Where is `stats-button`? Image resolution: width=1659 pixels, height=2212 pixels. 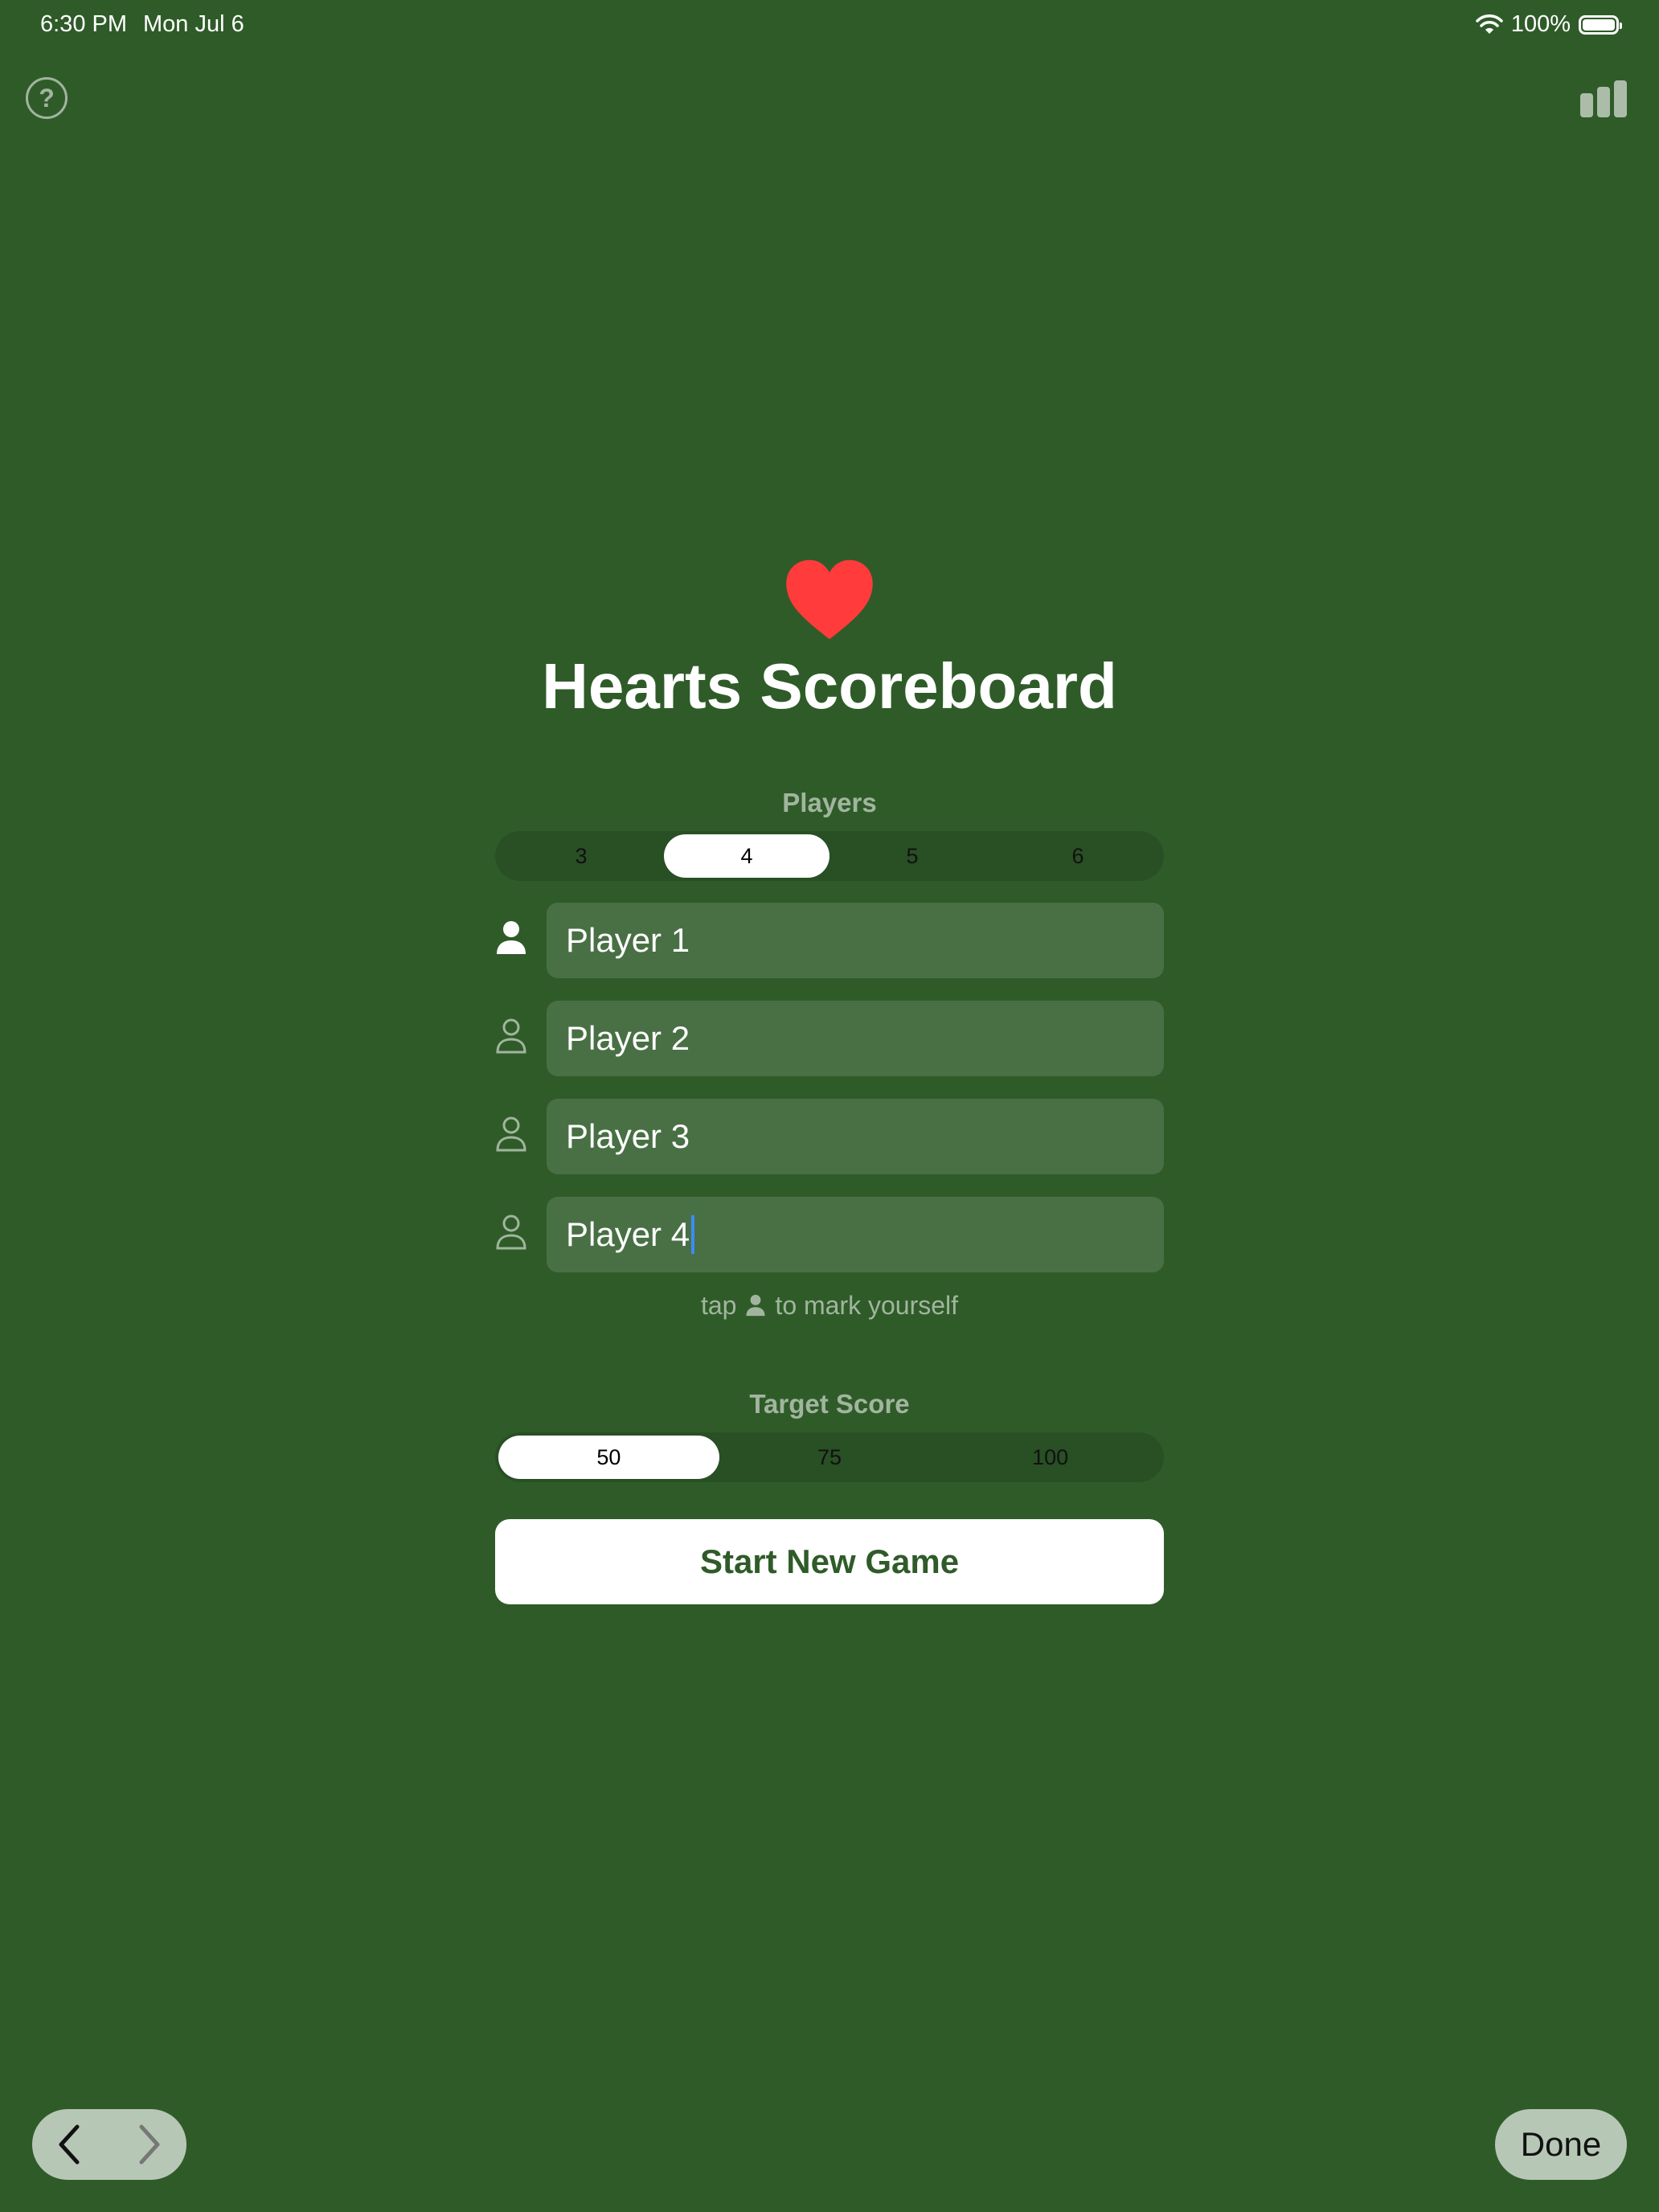
stats-button is located at coordinates (1604, 99).